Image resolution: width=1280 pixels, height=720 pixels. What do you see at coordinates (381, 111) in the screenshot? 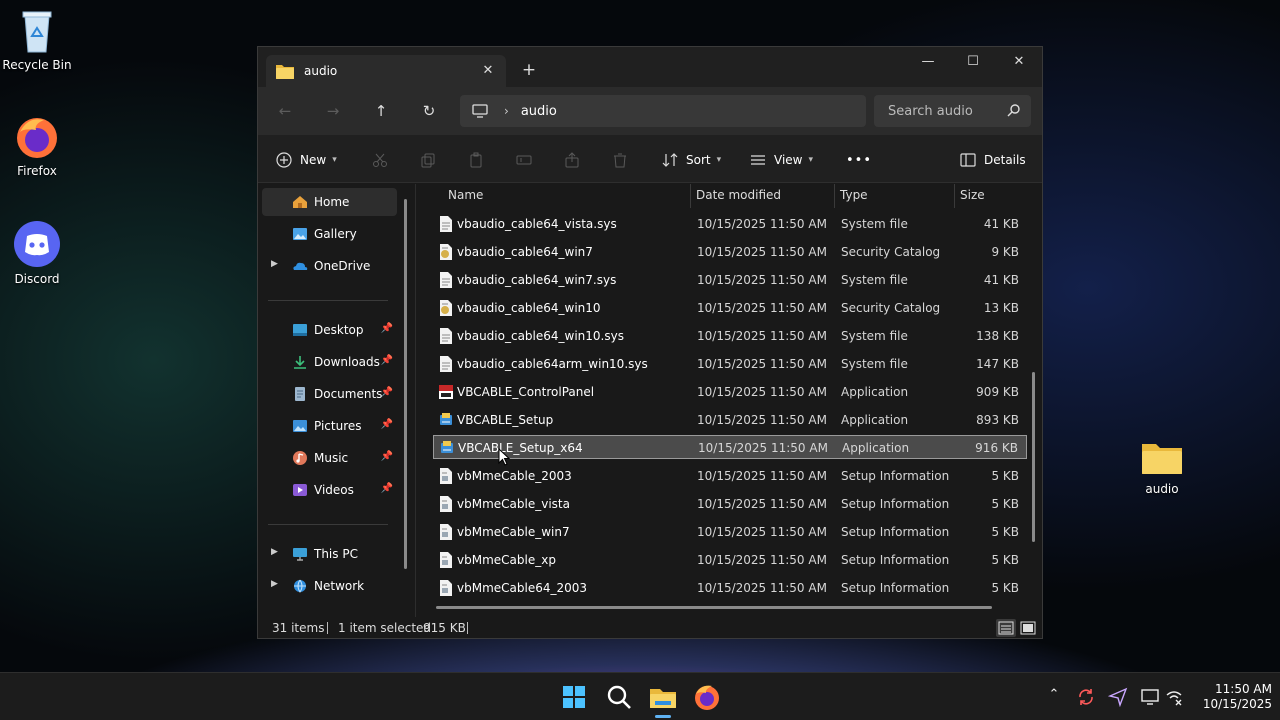
I see `up-button: ↑` at bounding box center [381, 111].